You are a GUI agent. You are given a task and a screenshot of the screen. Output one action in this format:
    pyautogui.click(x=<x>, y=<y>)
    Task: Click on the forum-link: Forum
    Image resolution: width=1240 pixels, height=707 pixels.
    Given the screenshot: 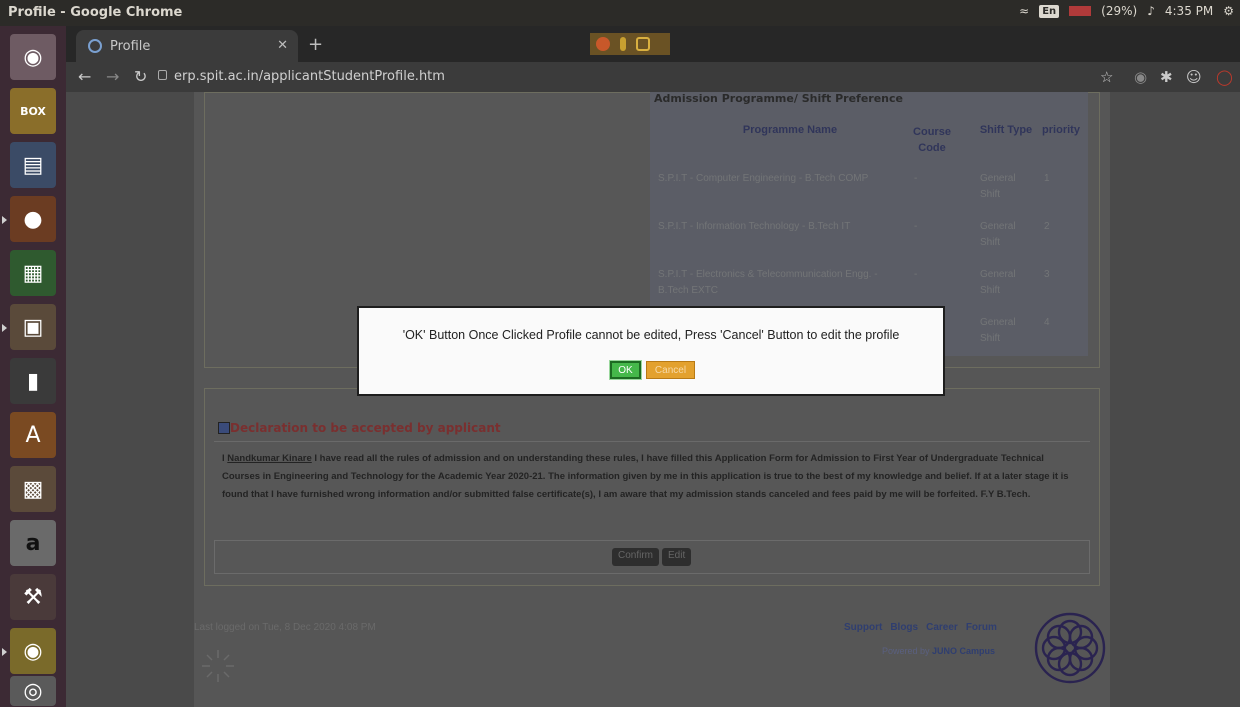 What is the action you would take?
    pyautogui.click(x=981, y=627)
    